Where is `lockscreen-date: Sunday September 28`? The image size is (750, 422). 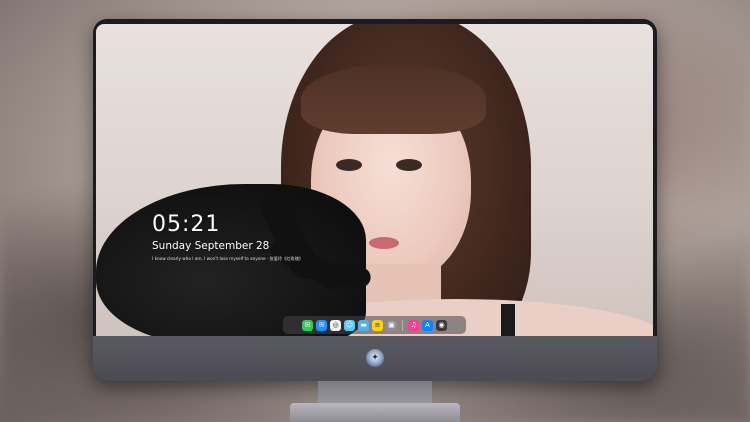
lockscreen-date: Sunday September 28 is located at coordinates (211, 246).